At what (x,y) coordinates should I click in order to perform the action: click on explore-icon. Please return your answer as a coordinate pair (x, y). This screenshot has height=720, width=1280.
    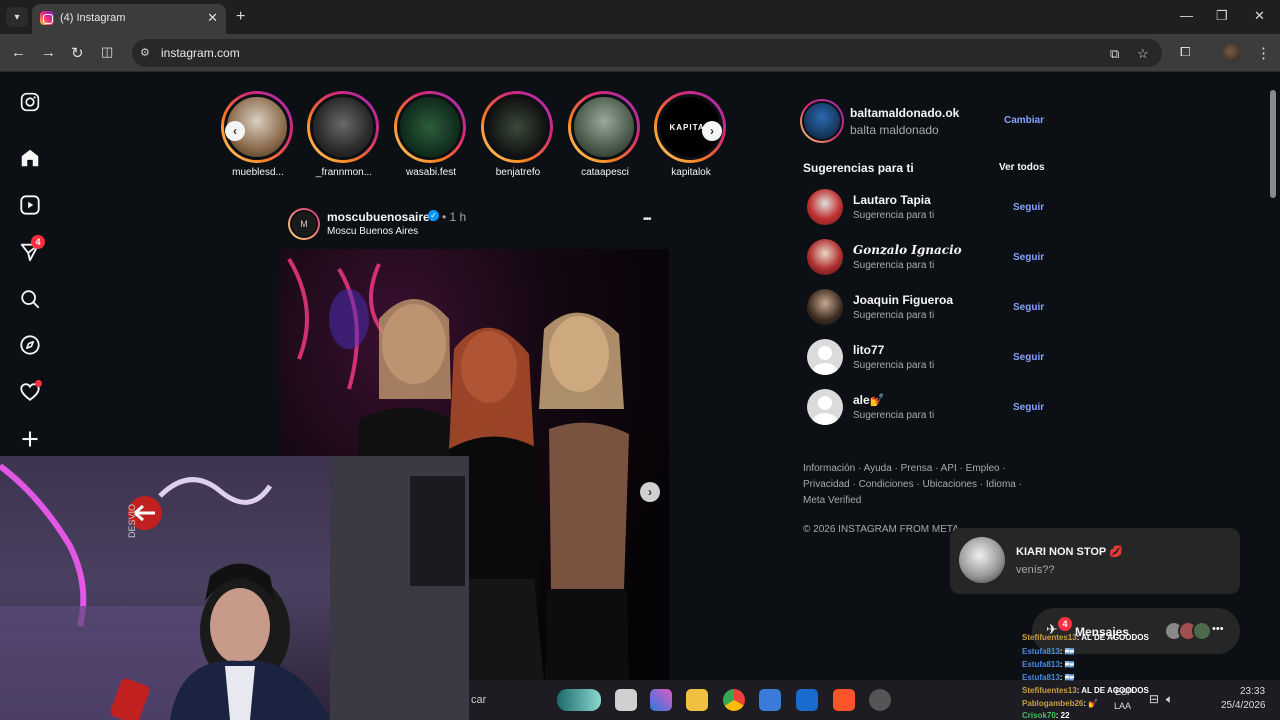
    Looking at the image, I should click on (30, 345).